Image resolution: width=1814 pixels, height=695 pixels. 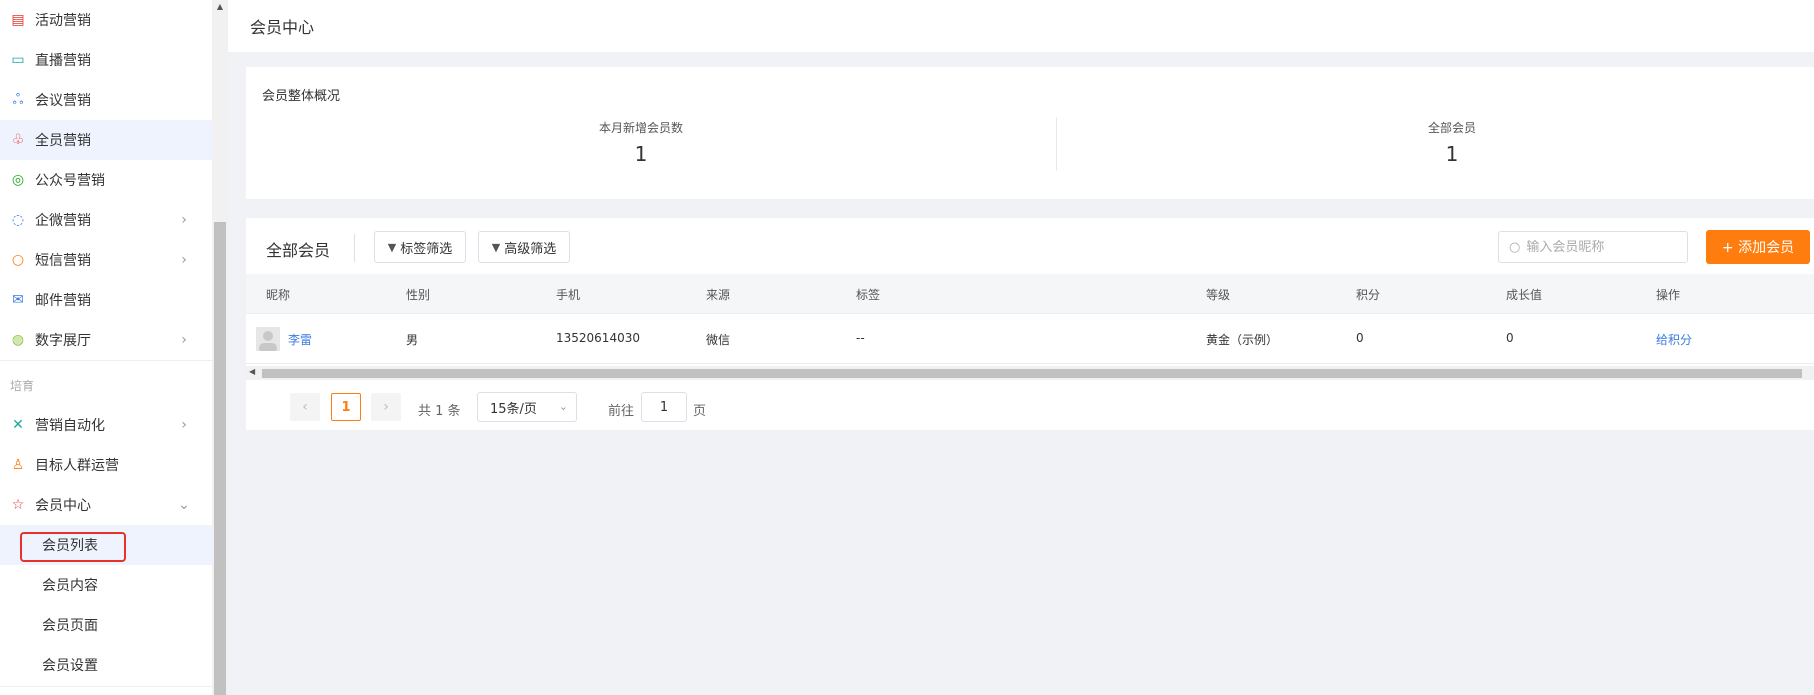 I want to click on filter-icon: ▼, so click(x=392, y=247).